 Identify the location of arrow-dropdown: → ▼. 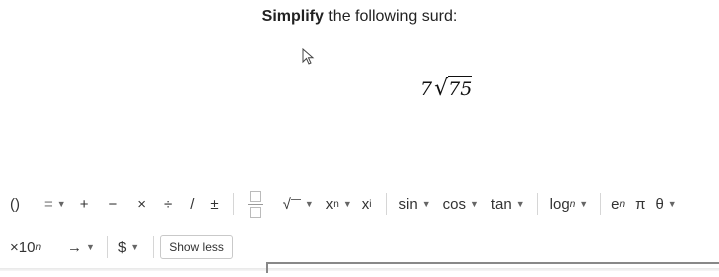
(81, 247).